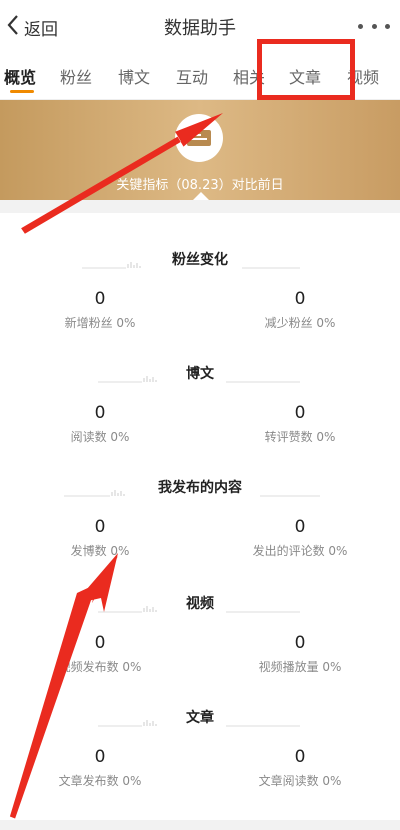 This screenshot has height=830, width=400. I want to click on highlight-box, so click(306, 69).